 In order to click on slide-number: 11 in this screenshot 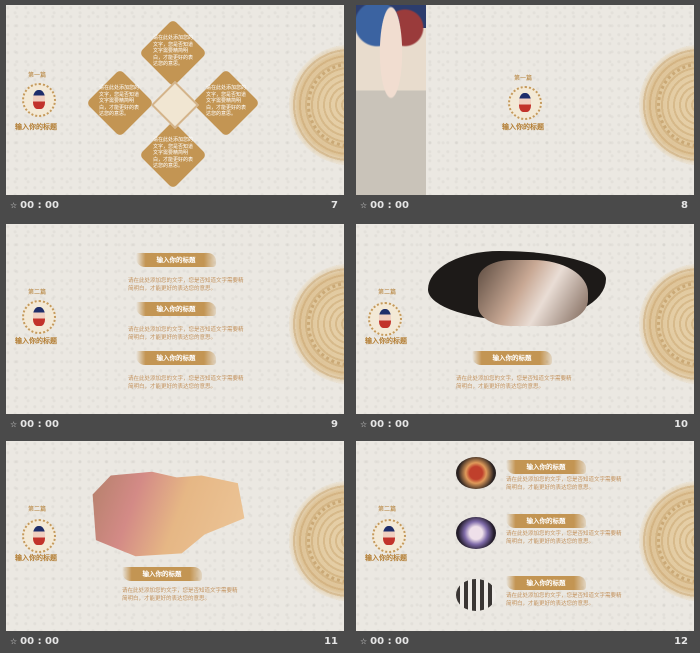, I will do `click(331, 641)`.